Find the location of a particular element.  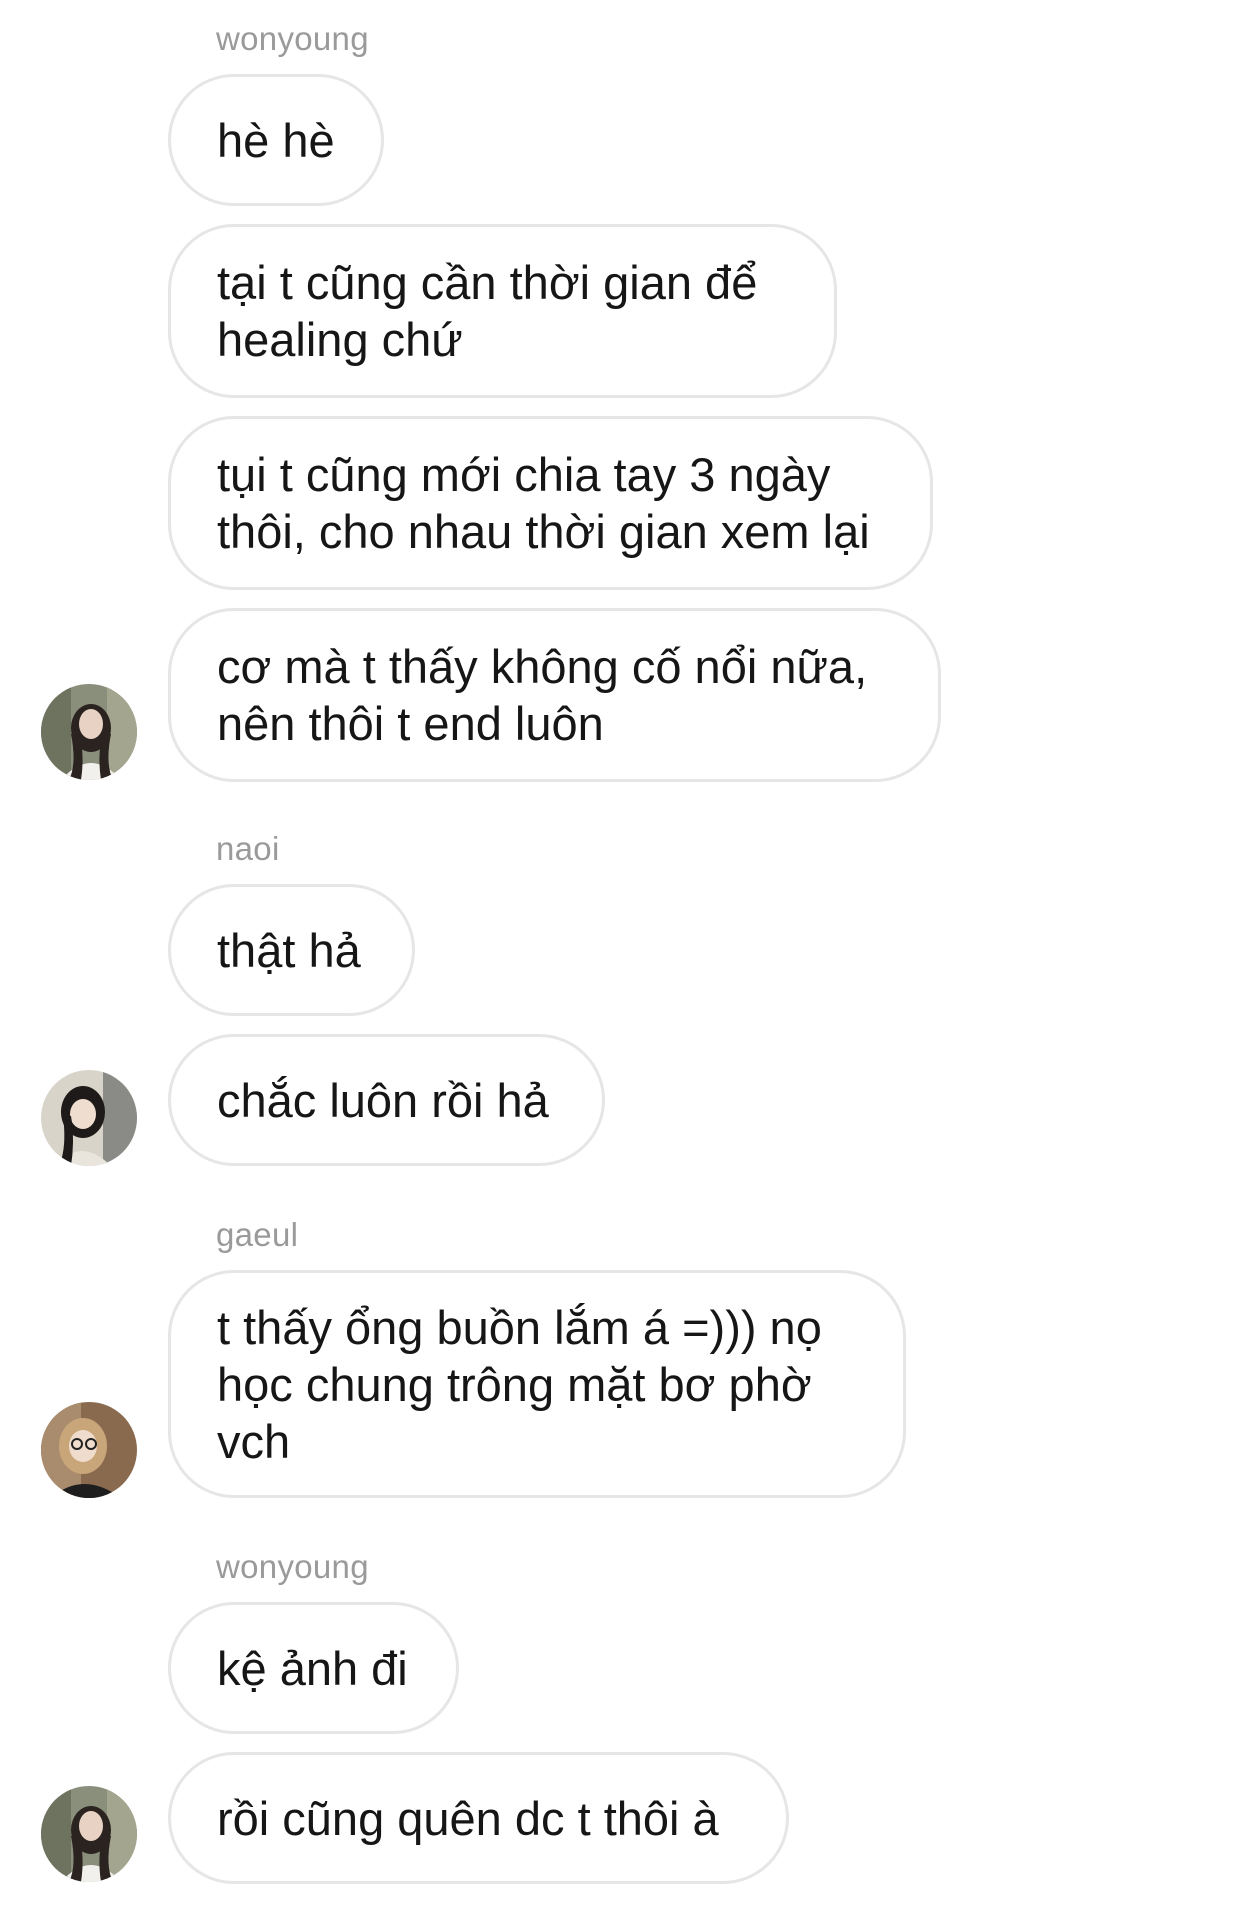

message-bubble: thật hả is located at coordinates (291, 950).